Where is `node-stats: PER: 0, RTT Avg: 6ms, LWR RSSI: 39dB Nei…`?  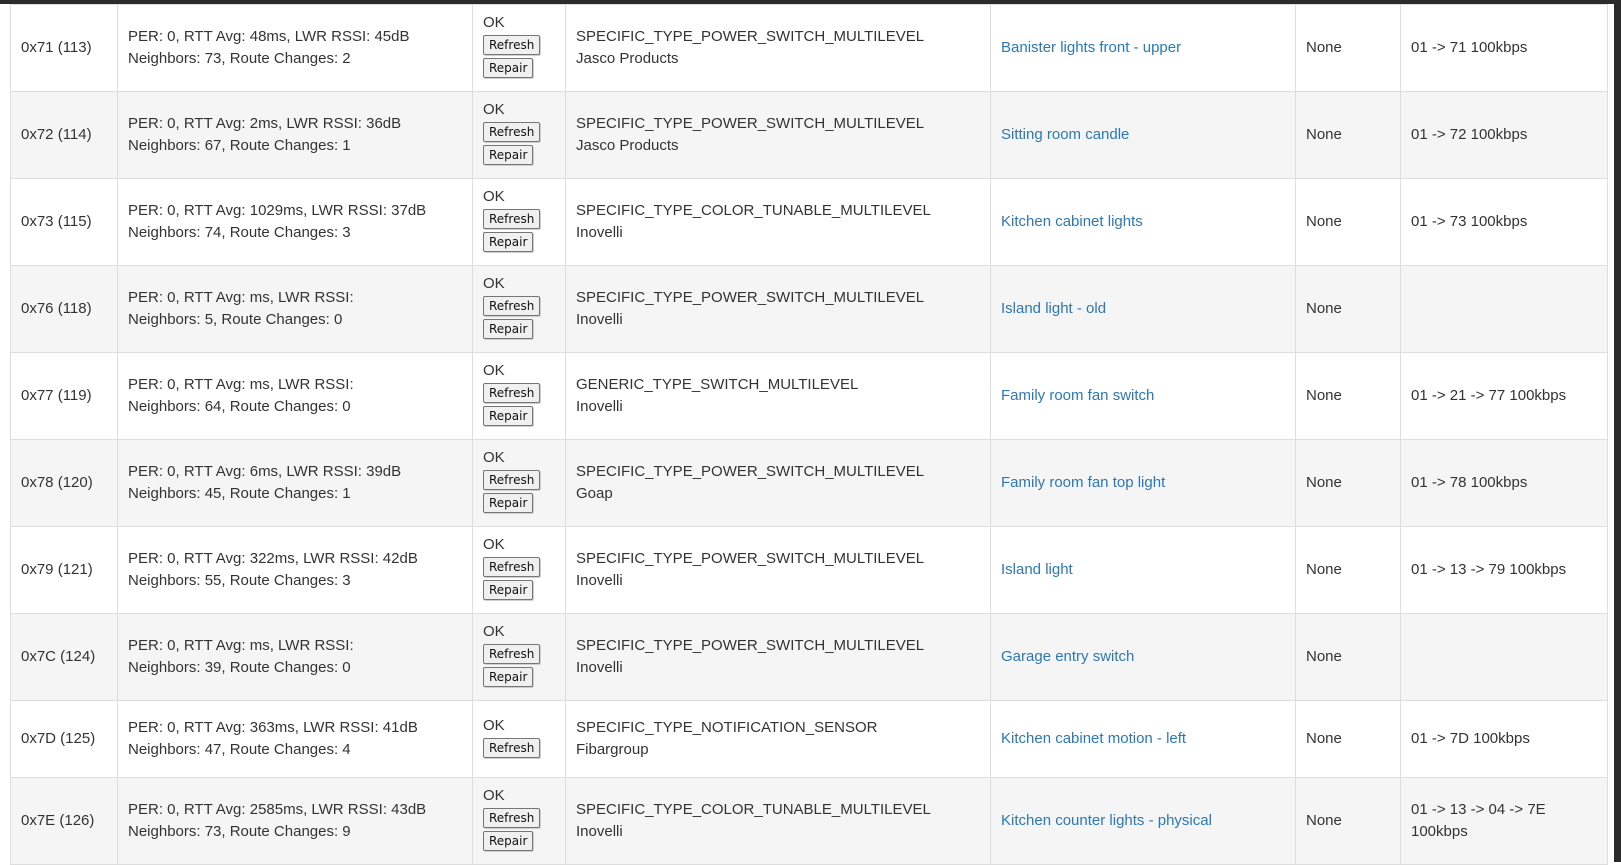 node-stats: PER: 0, RTT Avg: 6ms, LWR RSSI: 39dB Nei… is located at coordinates (295, 483).